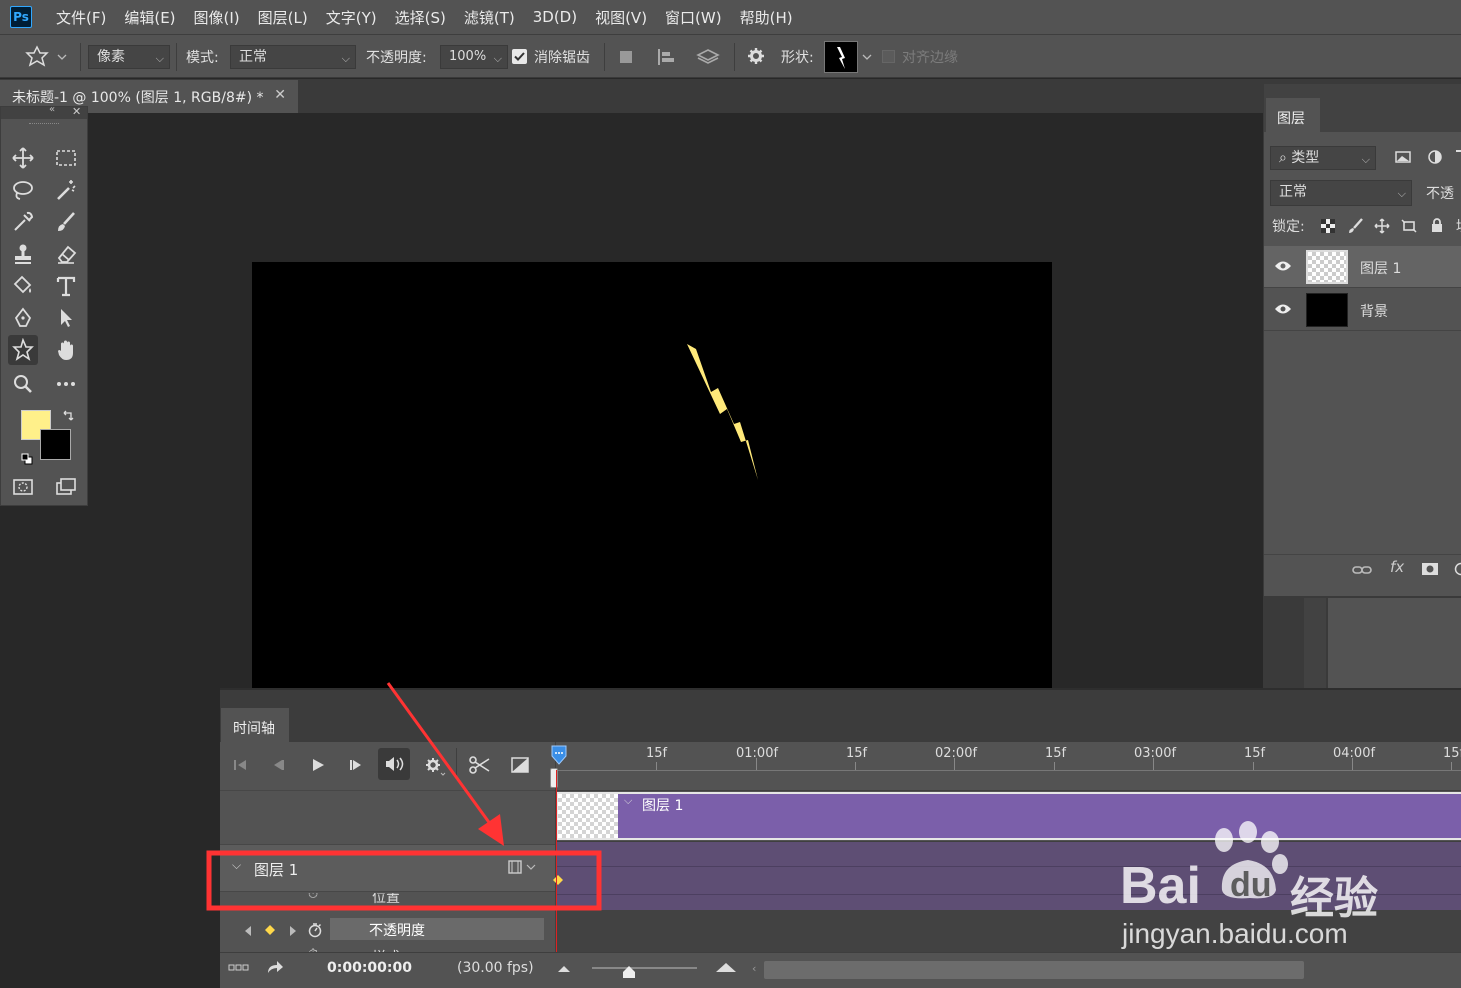 The height and width of the screenshot is (988, 1461). Describe the element at coordinates (442, 757) in the screenshot. I see `annotation-arrow-line` at that location.